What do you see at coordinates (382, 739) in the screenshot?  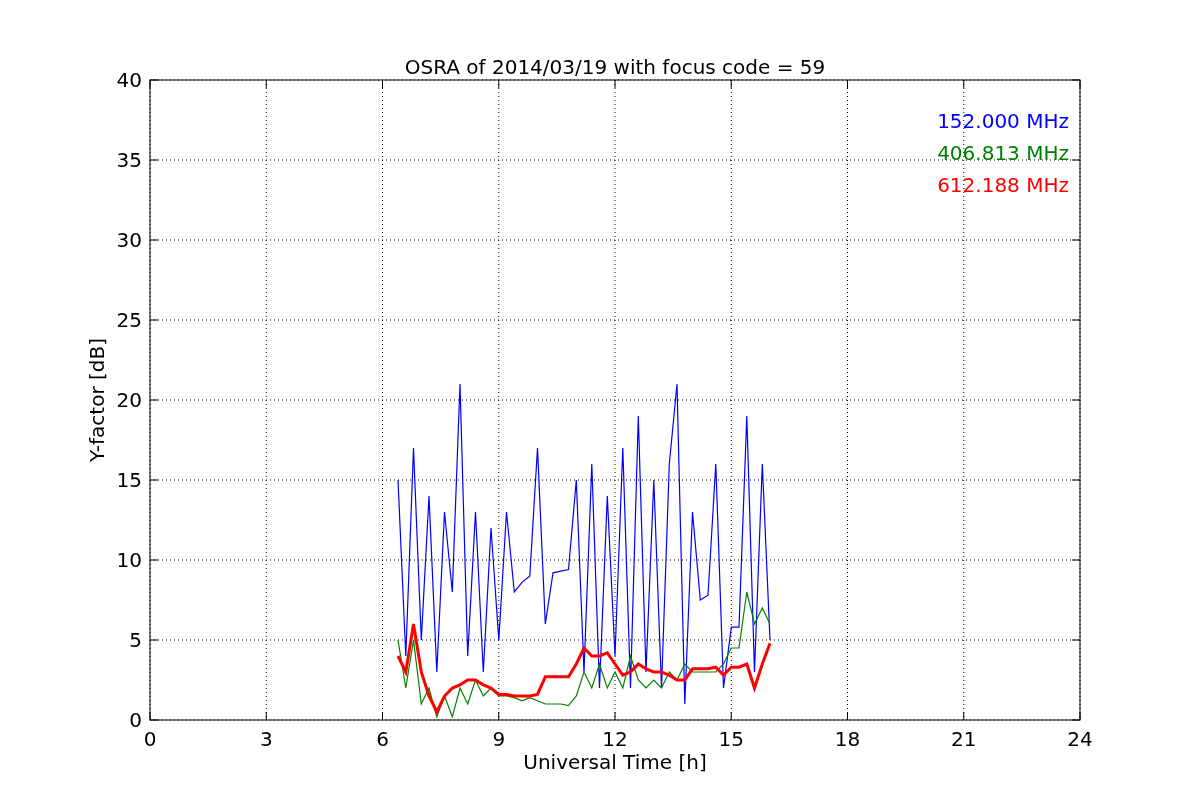 I see `x-tick-label: 6` at bounding box center [382, 739].